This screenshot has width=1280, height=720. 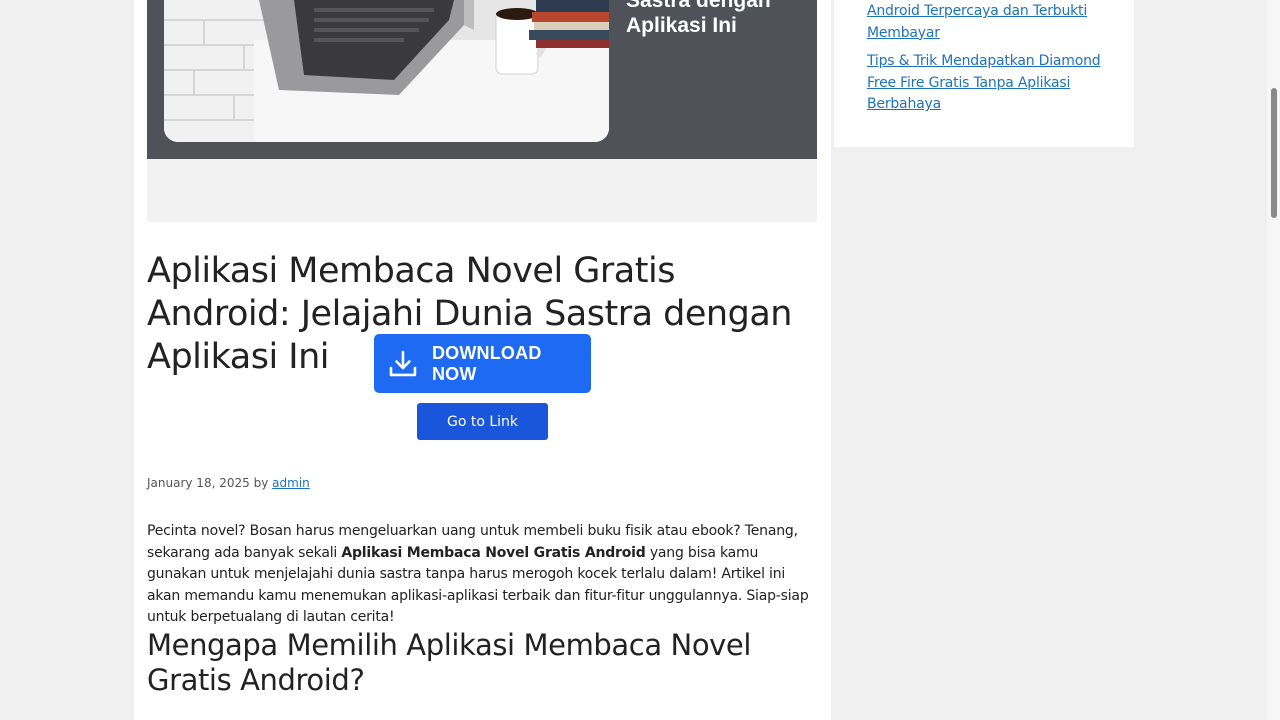 I want to click on featured-image-banner: Sastra dengan Aplikasi Ini, so click(x=482, y=79).